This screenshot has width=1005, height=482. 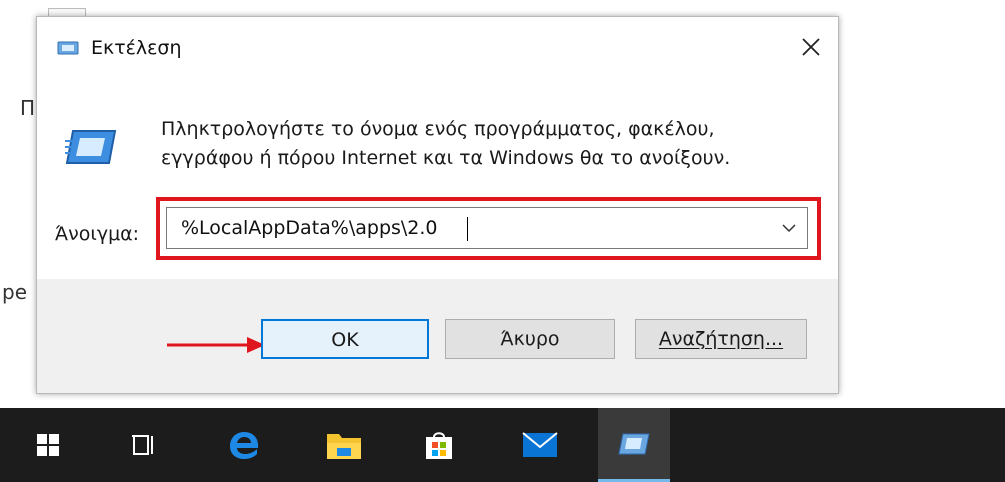 I want to click on background-text: pe, so click(x=14, y=292).